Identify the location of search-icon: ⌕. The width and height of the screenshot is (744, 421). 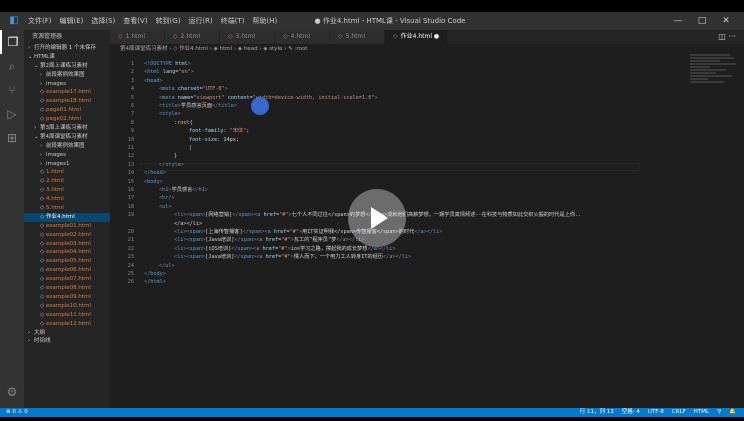
(12, 66).